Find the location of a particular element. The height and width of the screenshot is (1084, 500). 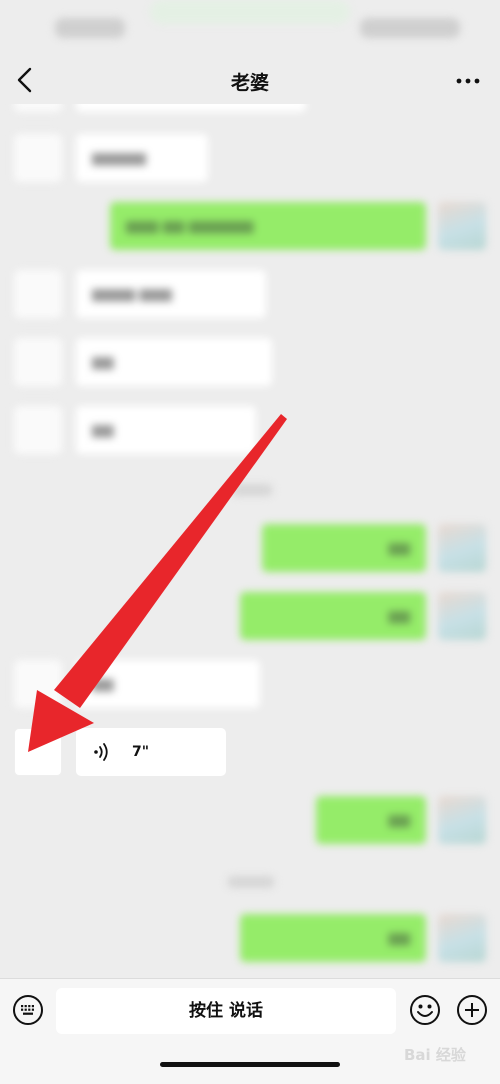

status-bar-blurred is located at coordinates (90, 28).